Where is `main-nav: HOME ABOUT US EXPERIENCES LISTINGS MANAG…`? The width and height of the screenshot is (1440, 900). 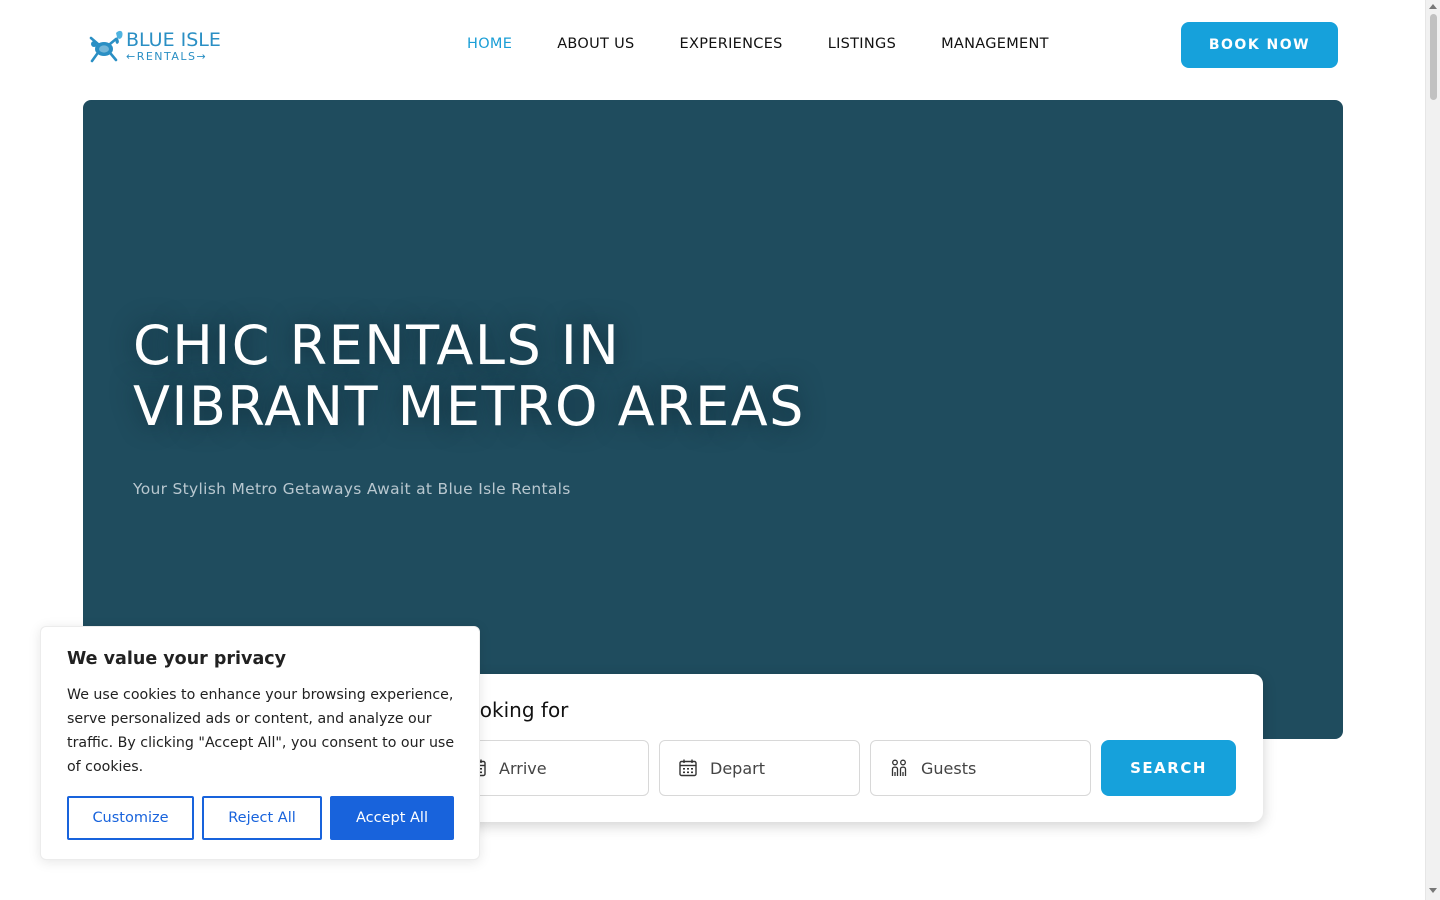
main-nav: HOME ABOUT US EXPERIENCES LISTINGS MANAG… is located at coordinates (750, 44).